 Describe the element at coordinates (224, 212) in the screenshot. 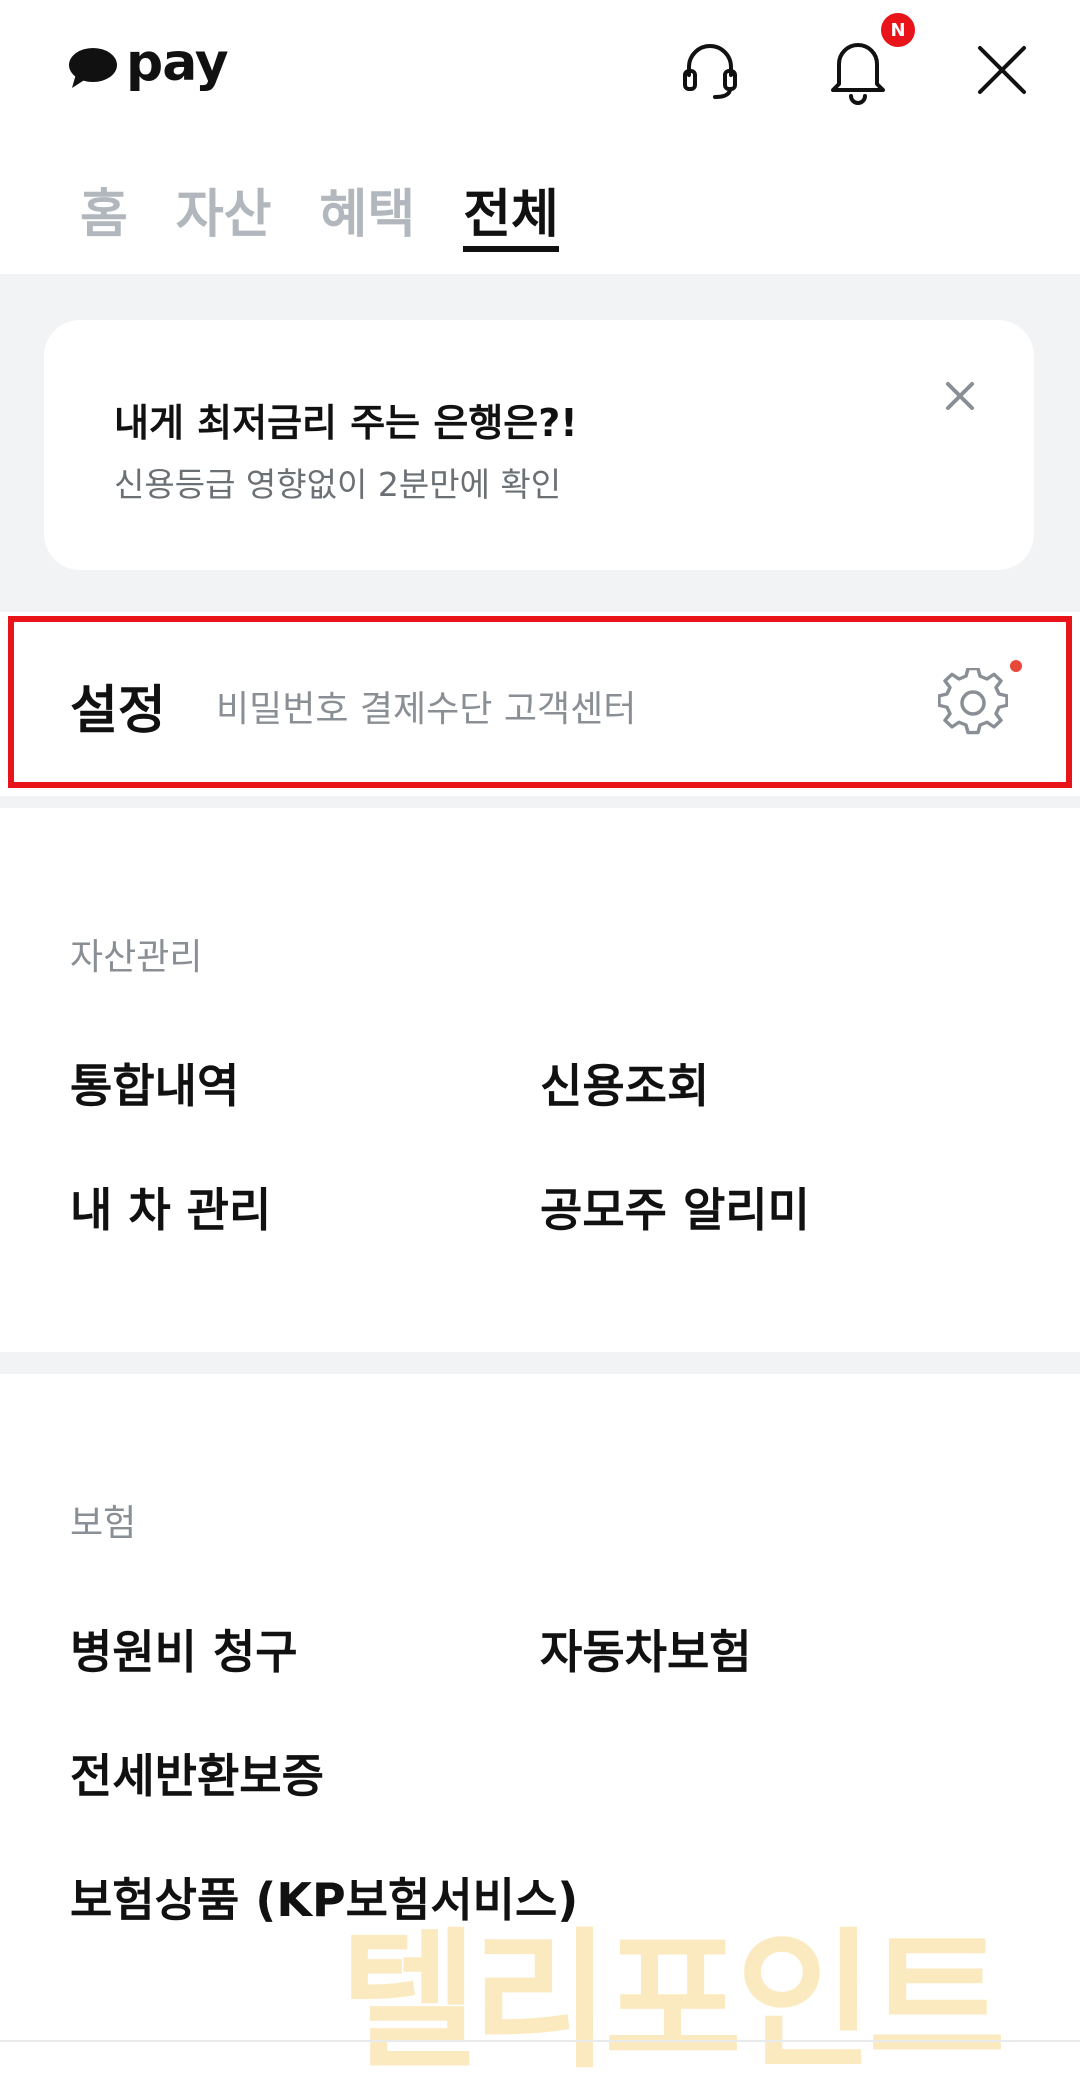

I see `tab-assets: 자산` at that location.